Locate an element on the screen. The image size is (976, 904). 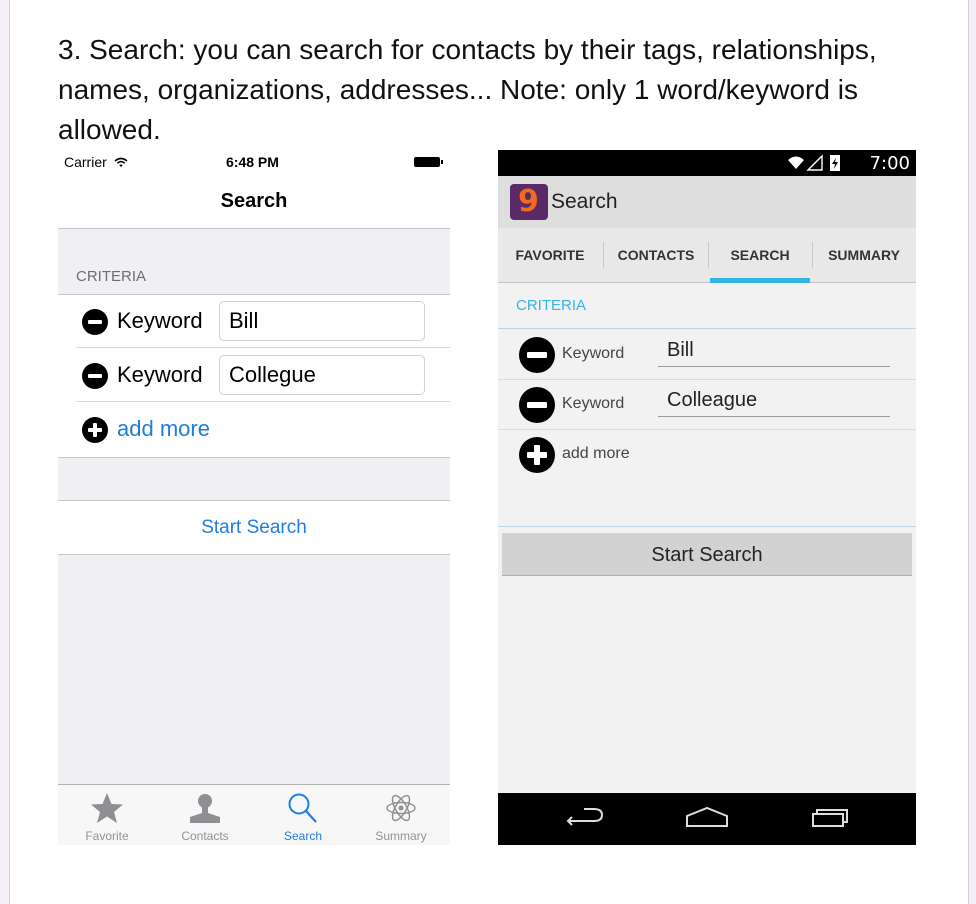
ios-carrier: Carrier is located at coordinates (96, 162).